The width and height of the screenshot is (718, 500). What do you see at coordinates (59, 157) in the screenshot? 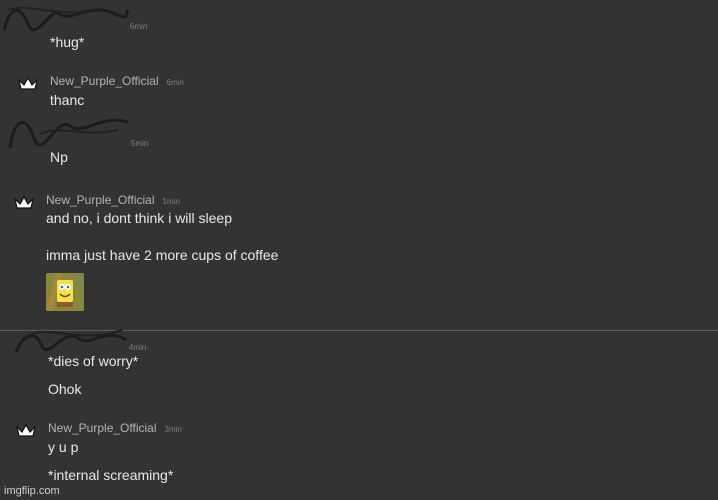
I see `message-text: Np` at bounding box center [59, 157].